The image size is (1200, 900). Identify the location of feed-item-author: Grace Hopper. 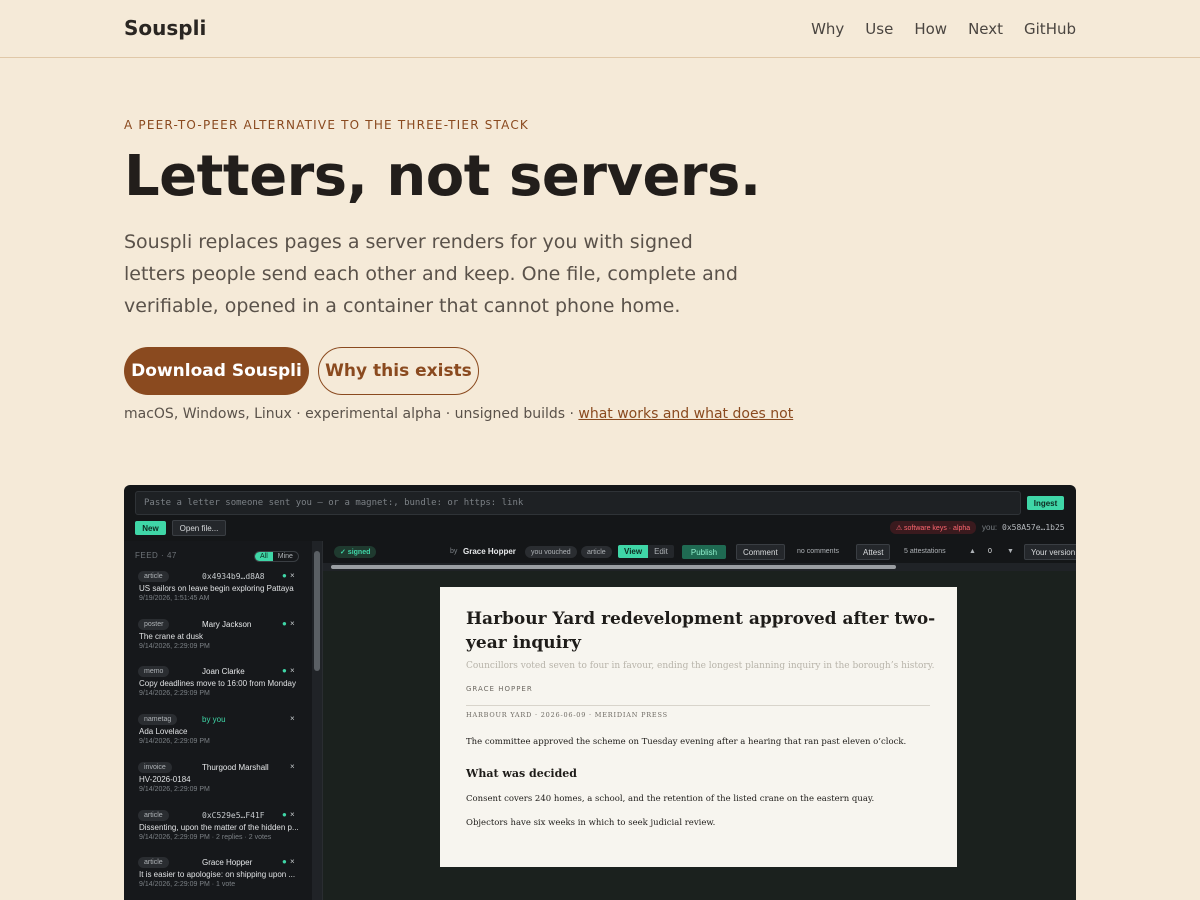
(227, 863).